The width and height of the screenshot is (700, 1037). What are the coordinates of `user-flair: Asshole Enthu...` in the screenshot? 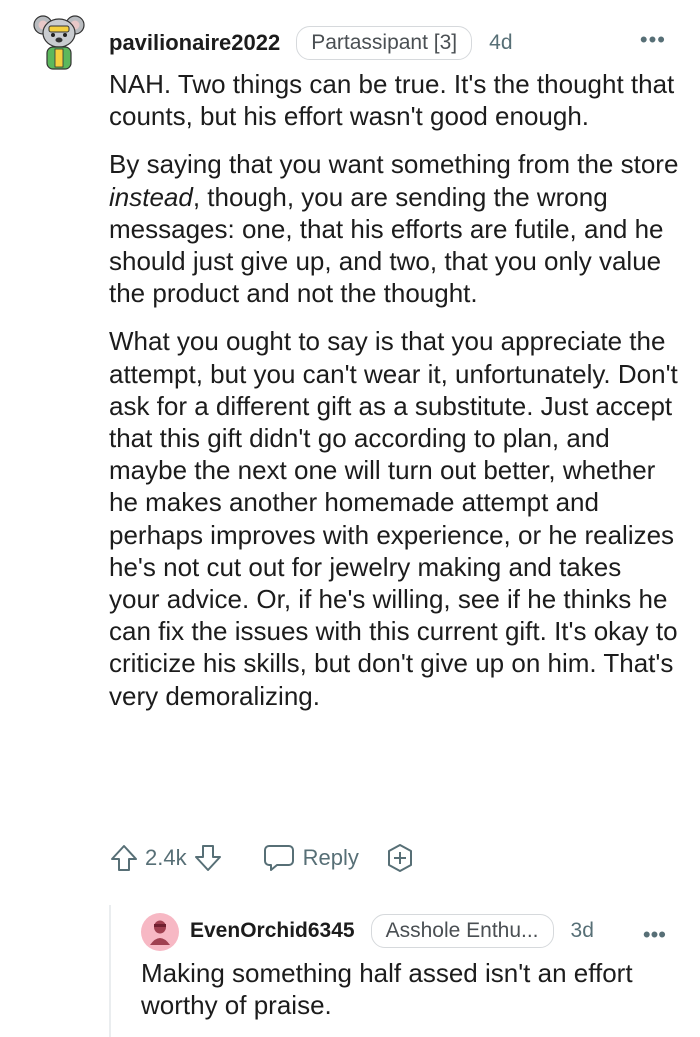 It's located at (462, 931).